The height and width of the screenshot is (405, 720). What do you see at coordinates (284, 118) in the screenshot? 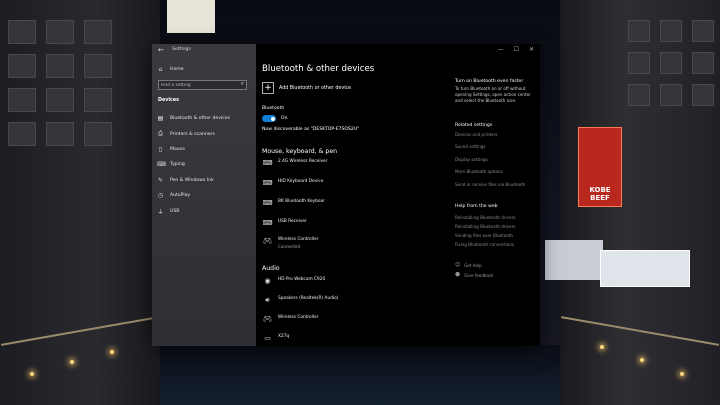
I see `toggle-state-label: On` at bounding box center [284, 118].